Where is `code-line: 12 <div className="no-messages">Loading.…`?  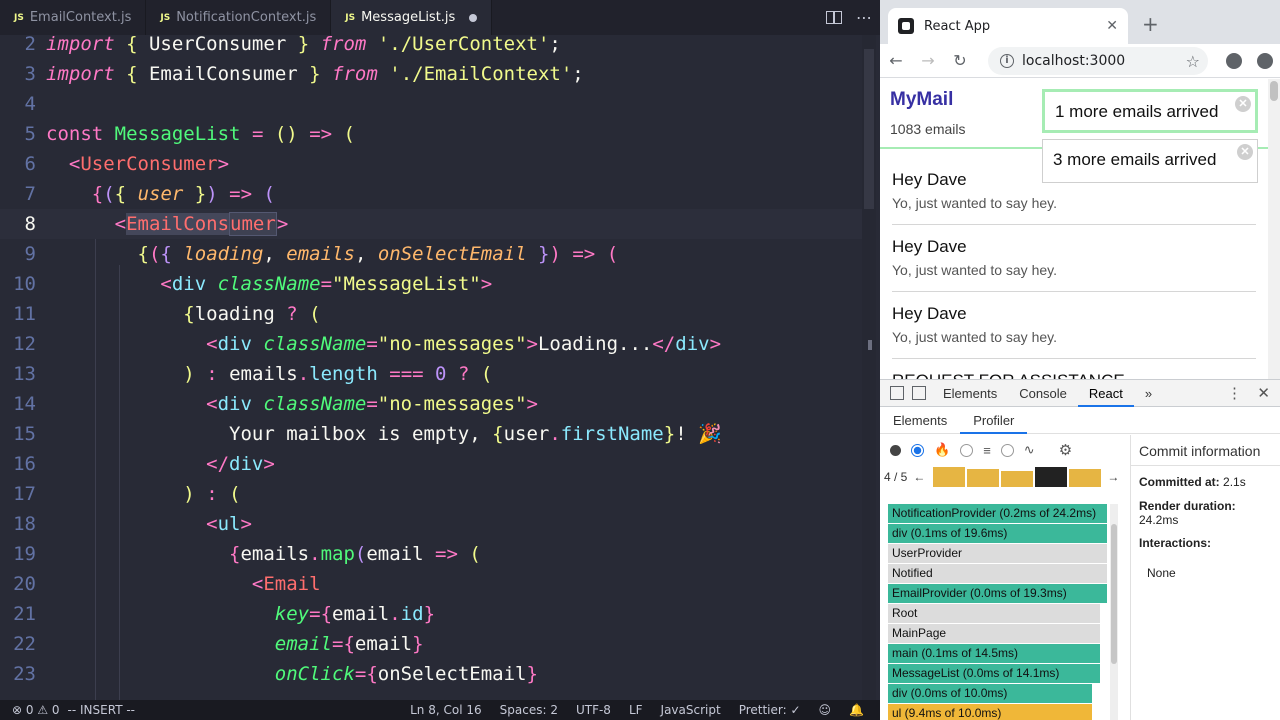
code-line: 12 <div className="no-messages">Loading.… is located at coordinates (367, 344).